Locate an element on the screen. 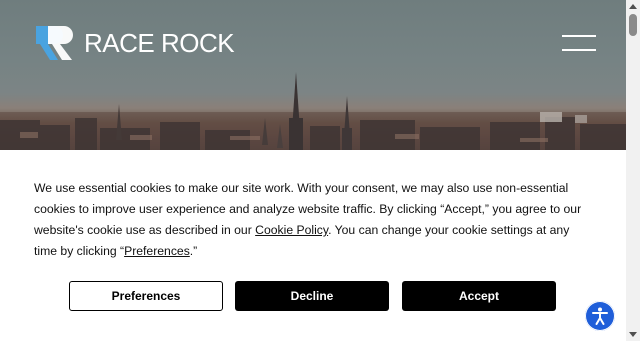 The height and width of the screenshot is (341, 640). site-logo: RACE ROCK is located at coordinates (134, 43).